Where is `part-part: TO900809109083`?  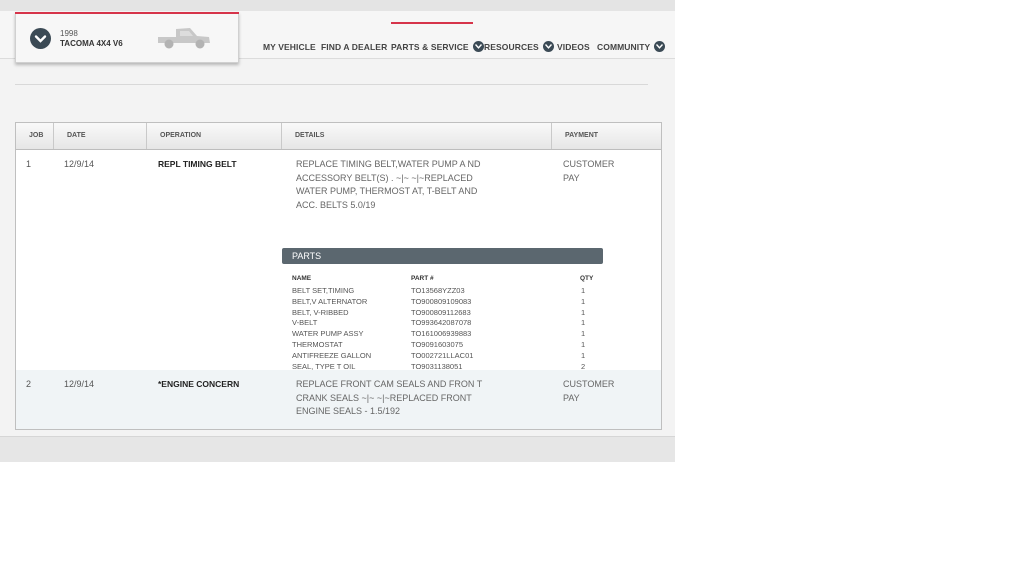 part-part: TO900809109083 is located at coordinates (441, 301).